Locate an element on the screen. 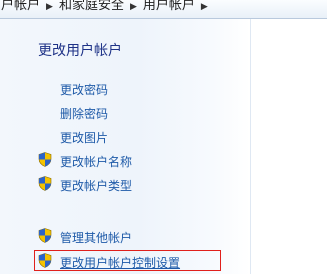 This screenshot has width=327, height=274. remove-password-link: 删除密码 is located at coordinates (84, 113).